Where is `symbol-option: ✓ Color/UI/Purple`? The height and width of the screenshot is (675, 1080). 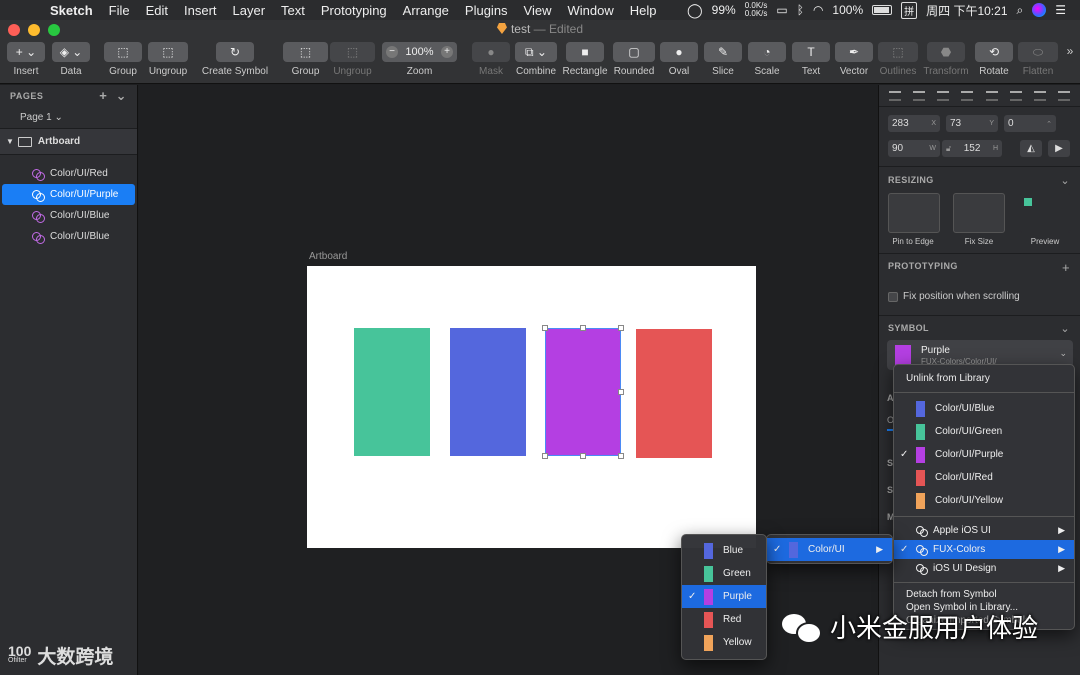 symbol-option: ✓ Color/UI/Purple is located at coordinates (984, 454).